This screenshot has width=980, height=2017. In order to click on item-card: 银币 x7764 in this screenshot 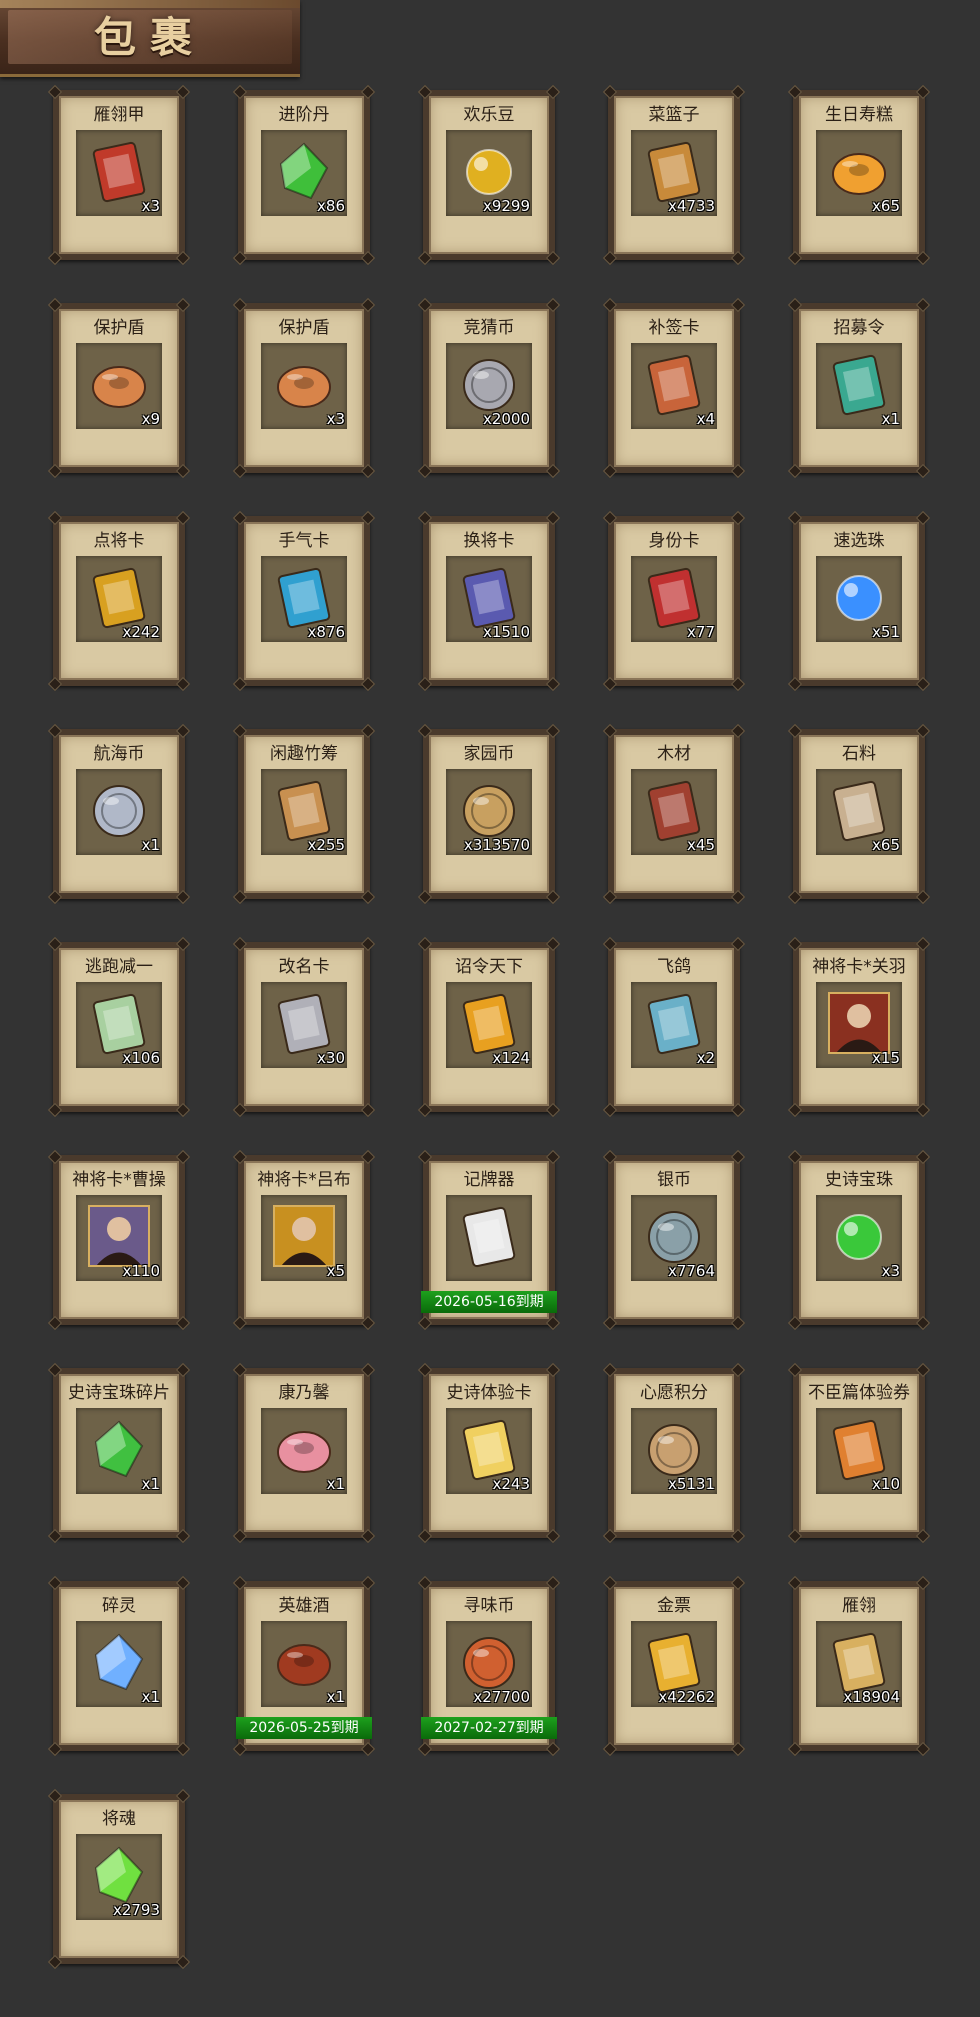, I will do `click(674, 1240)`.